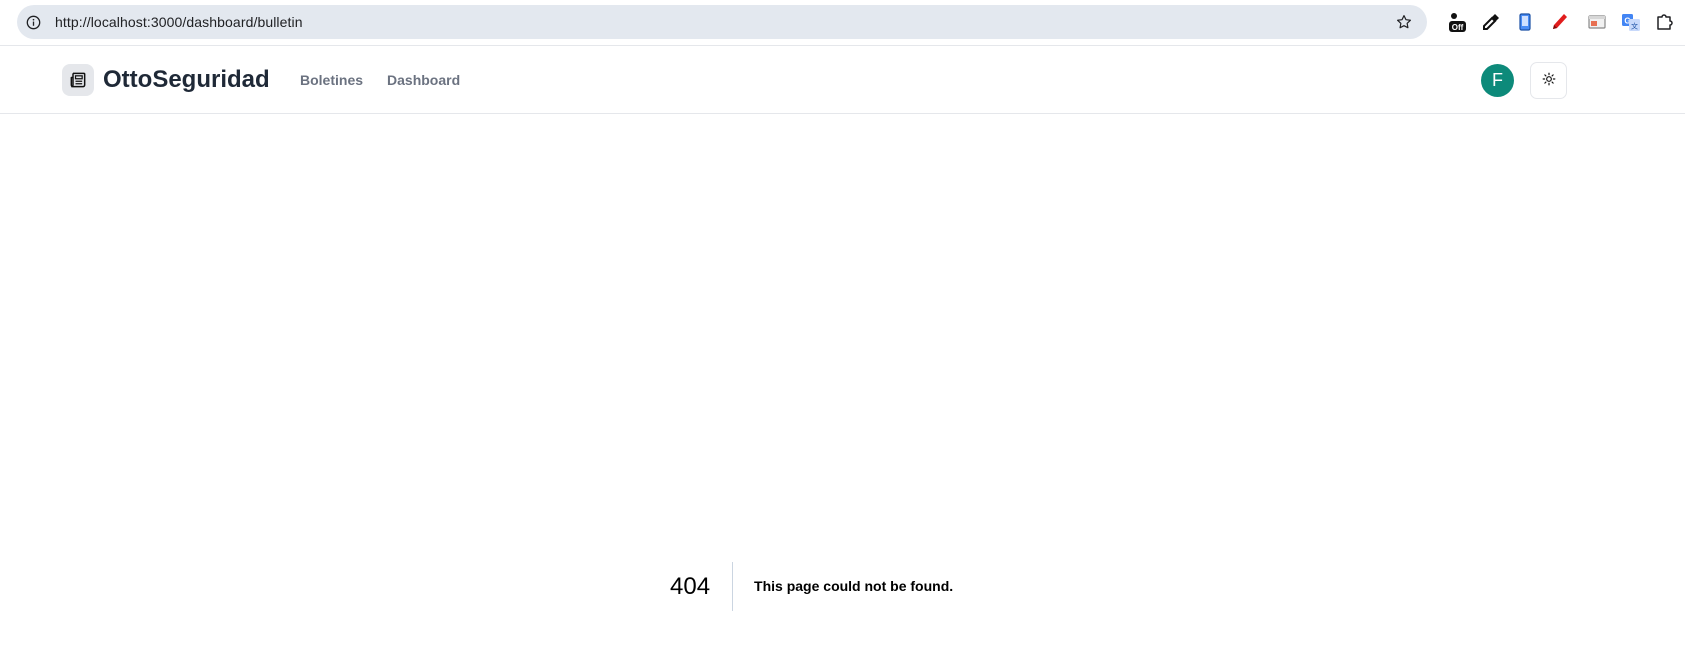  Describe the element at coordinates (1664, 22) in the screenshot. I see `puzzle-piece-icon` at that location.